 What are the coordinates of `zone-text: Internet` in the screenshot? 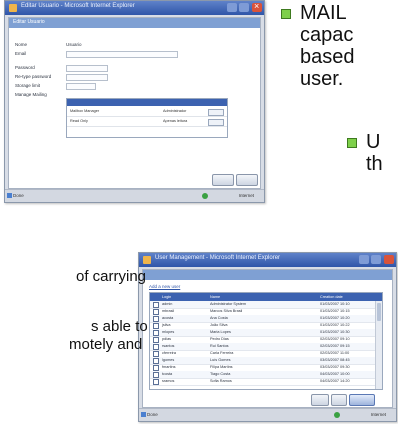 It's located at (246, 195).